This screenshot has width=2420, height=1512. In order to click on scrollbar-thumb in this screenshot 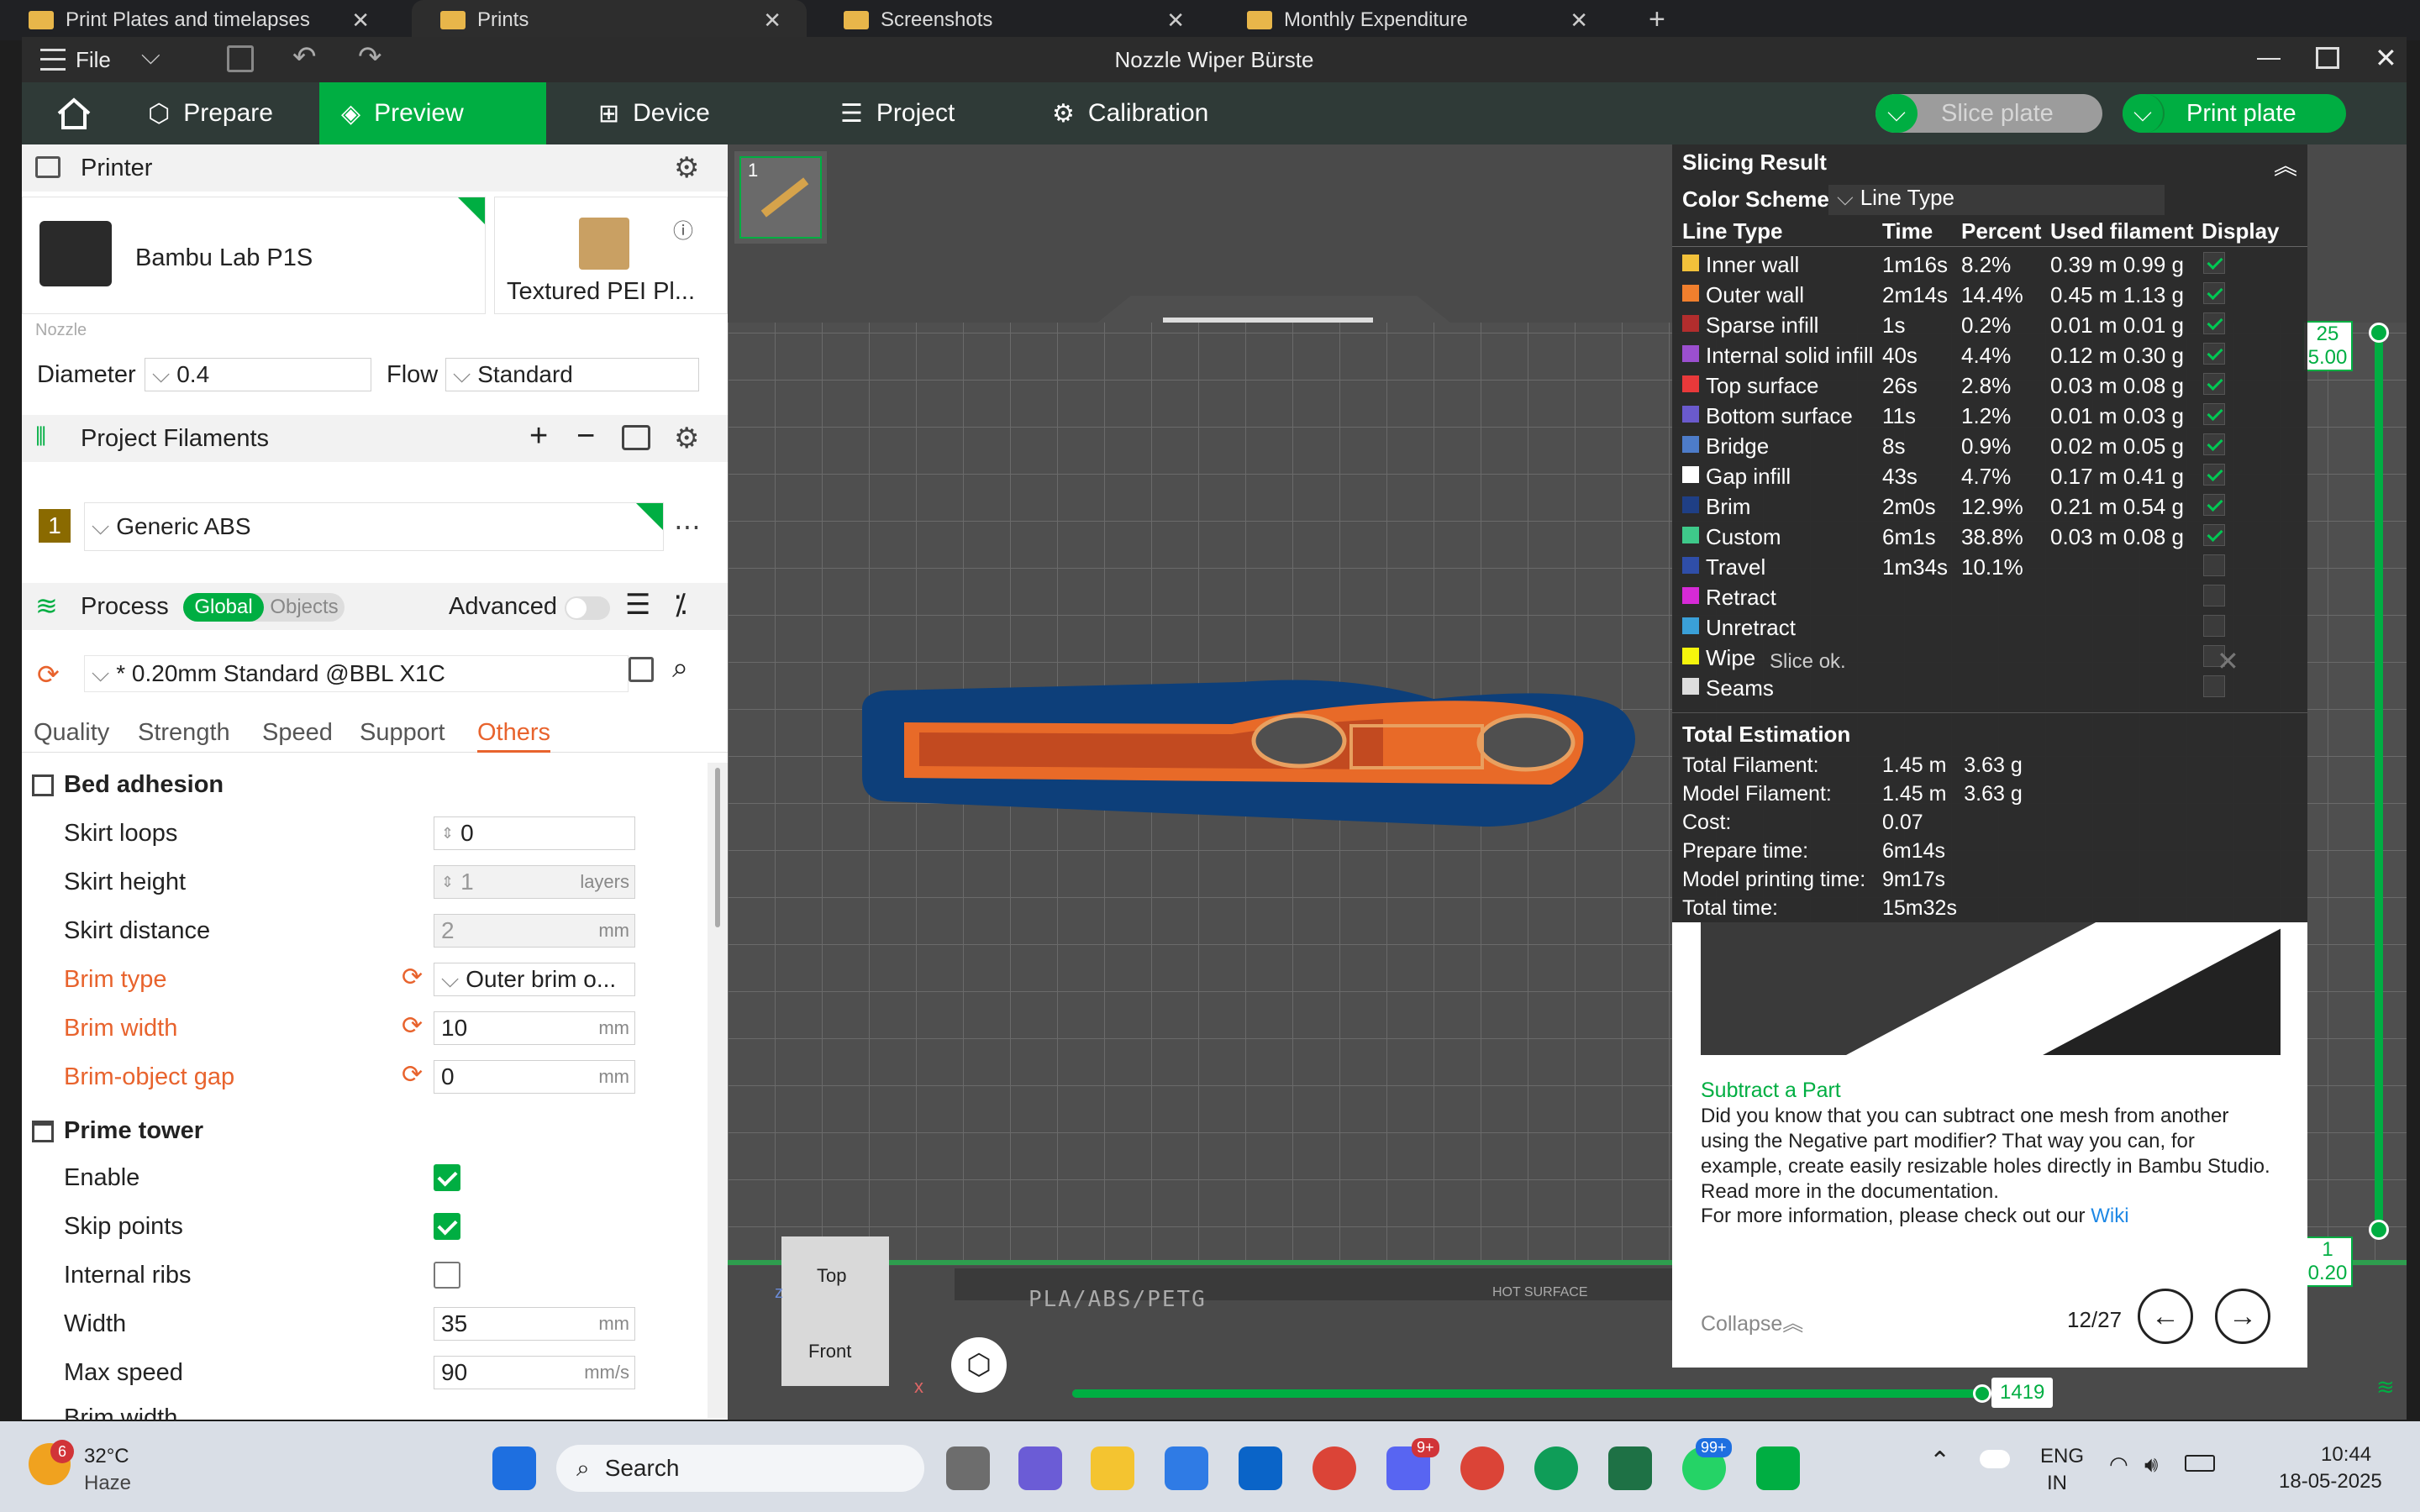, I will do `click(718, 847)`.